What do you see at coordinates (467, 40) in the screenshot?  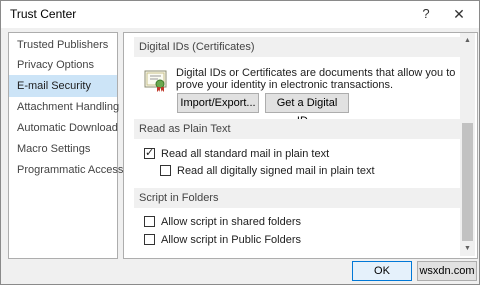 I see `scroll-up-arrow-icon: ▲` at bounding box center [467, 40].